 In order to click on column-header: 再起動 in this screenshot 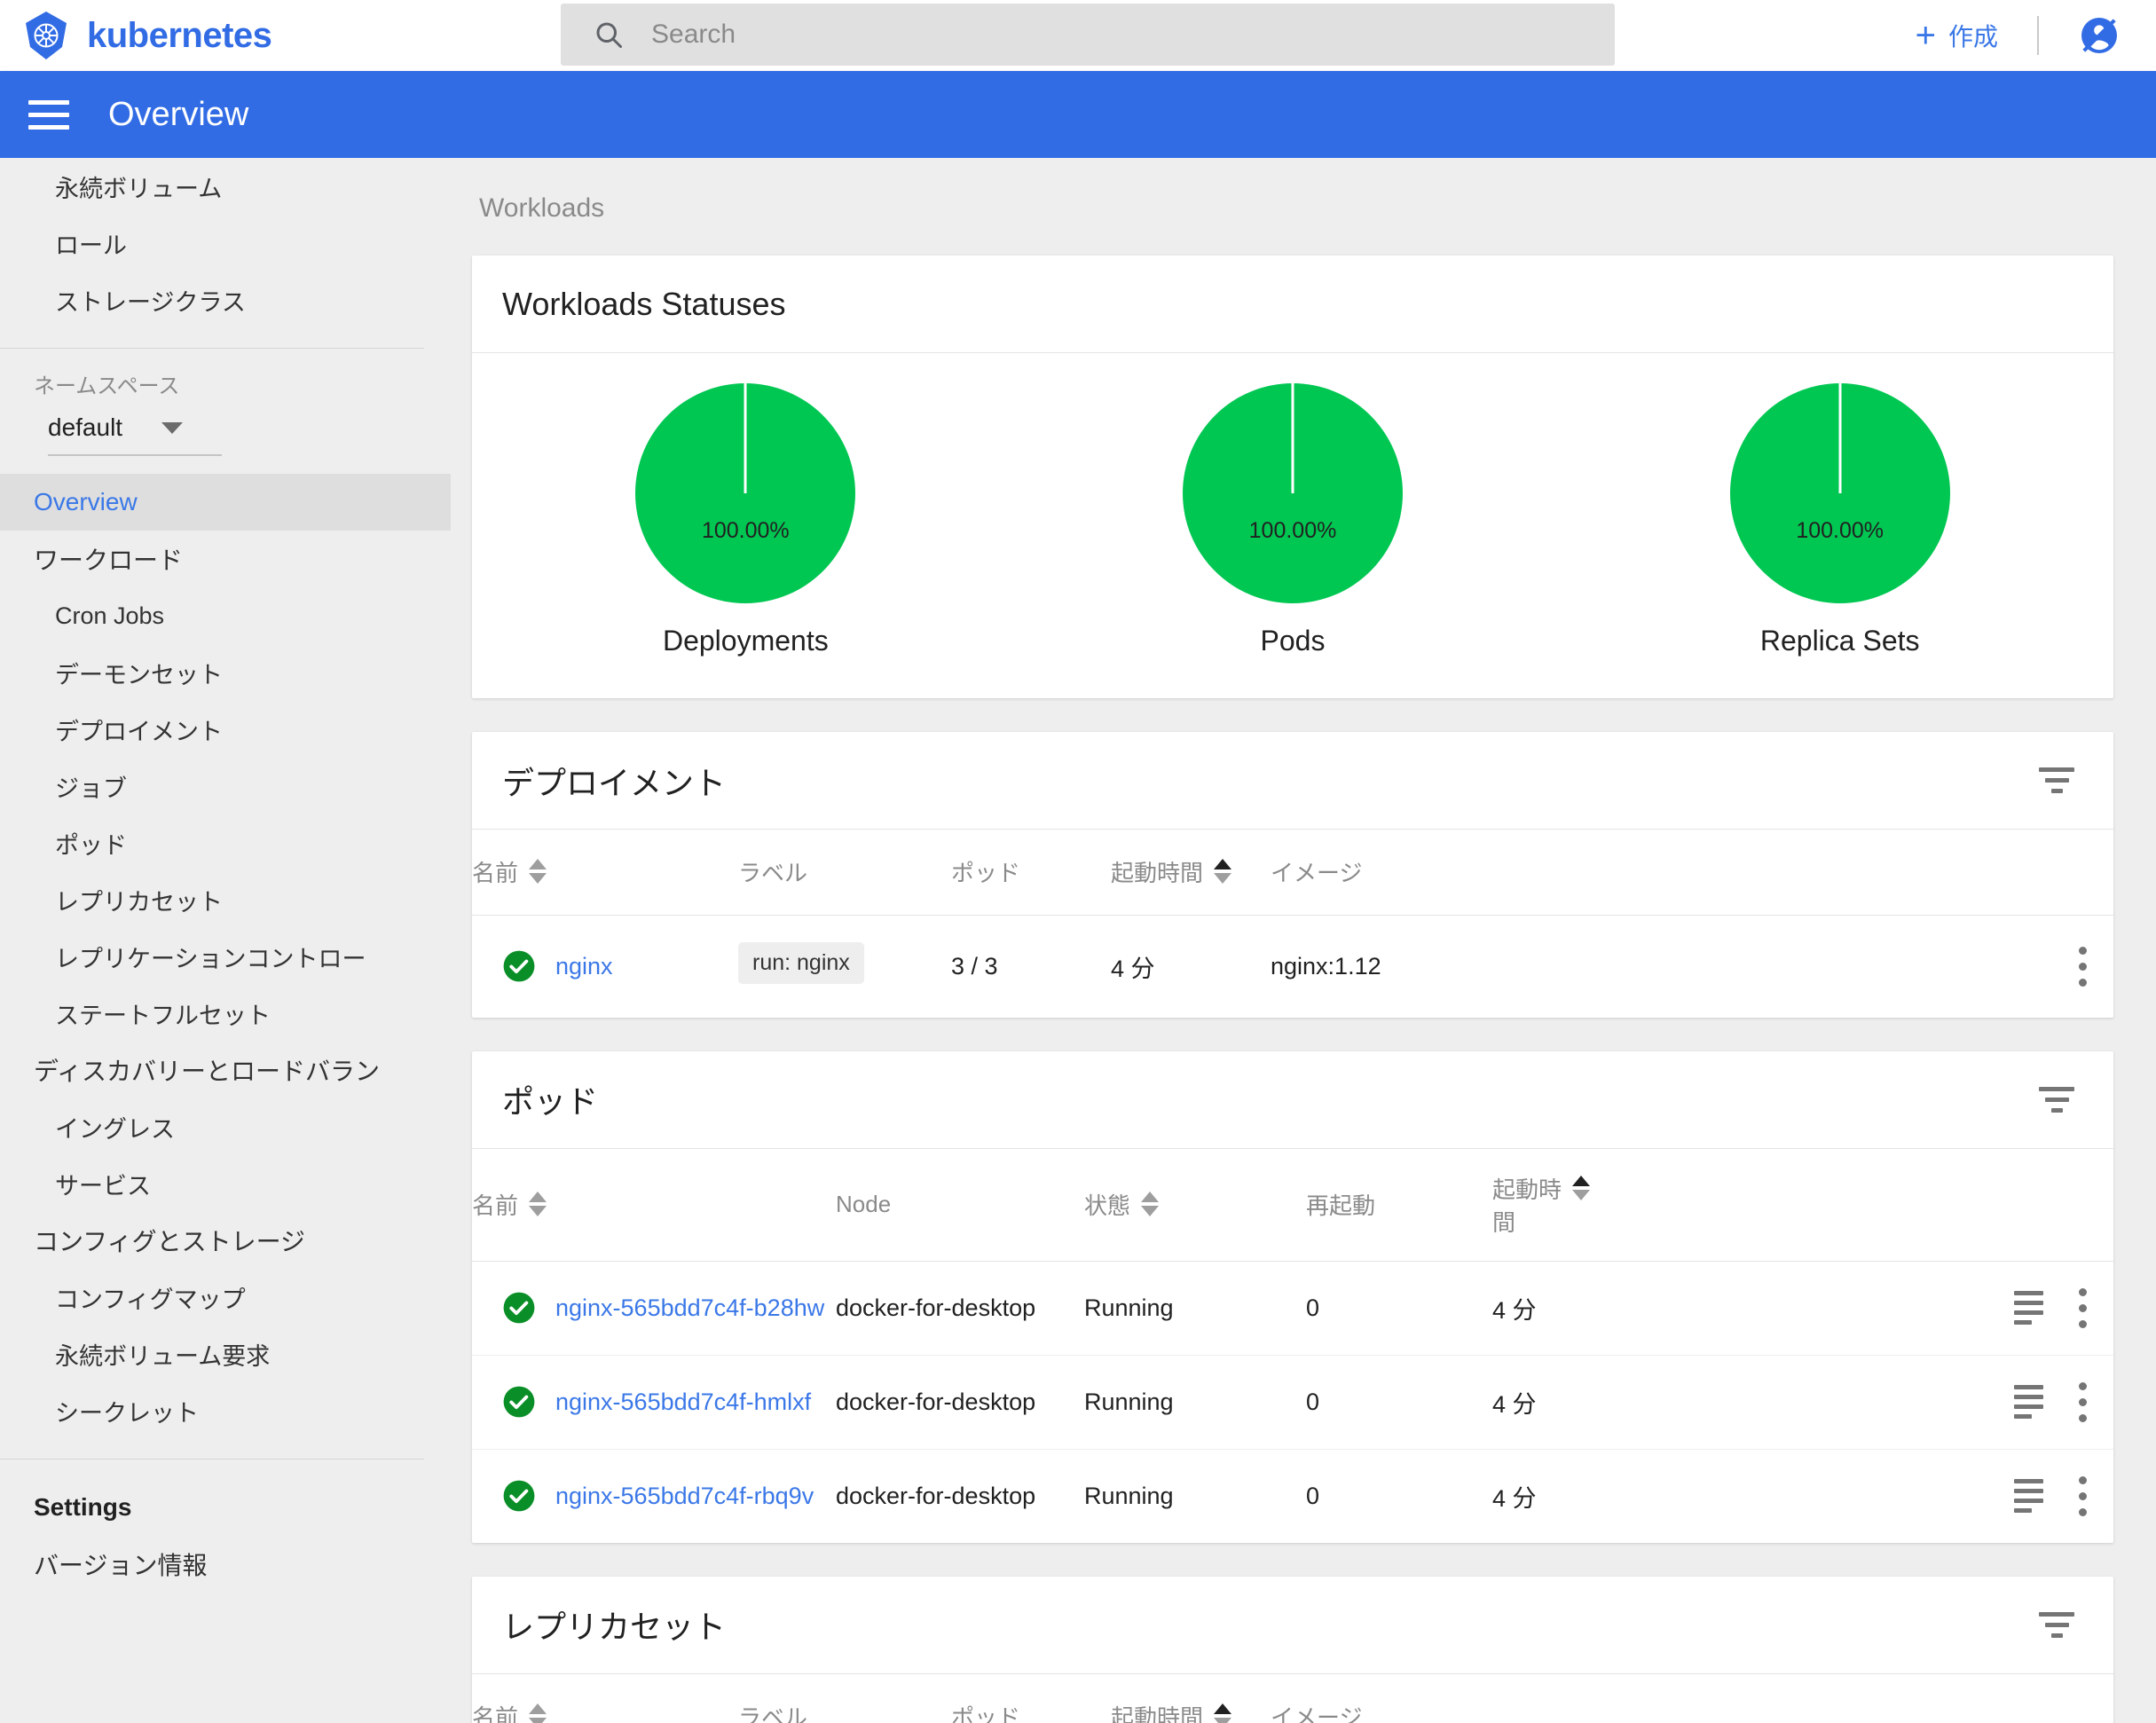, I will do `click(1399, 1205)`.